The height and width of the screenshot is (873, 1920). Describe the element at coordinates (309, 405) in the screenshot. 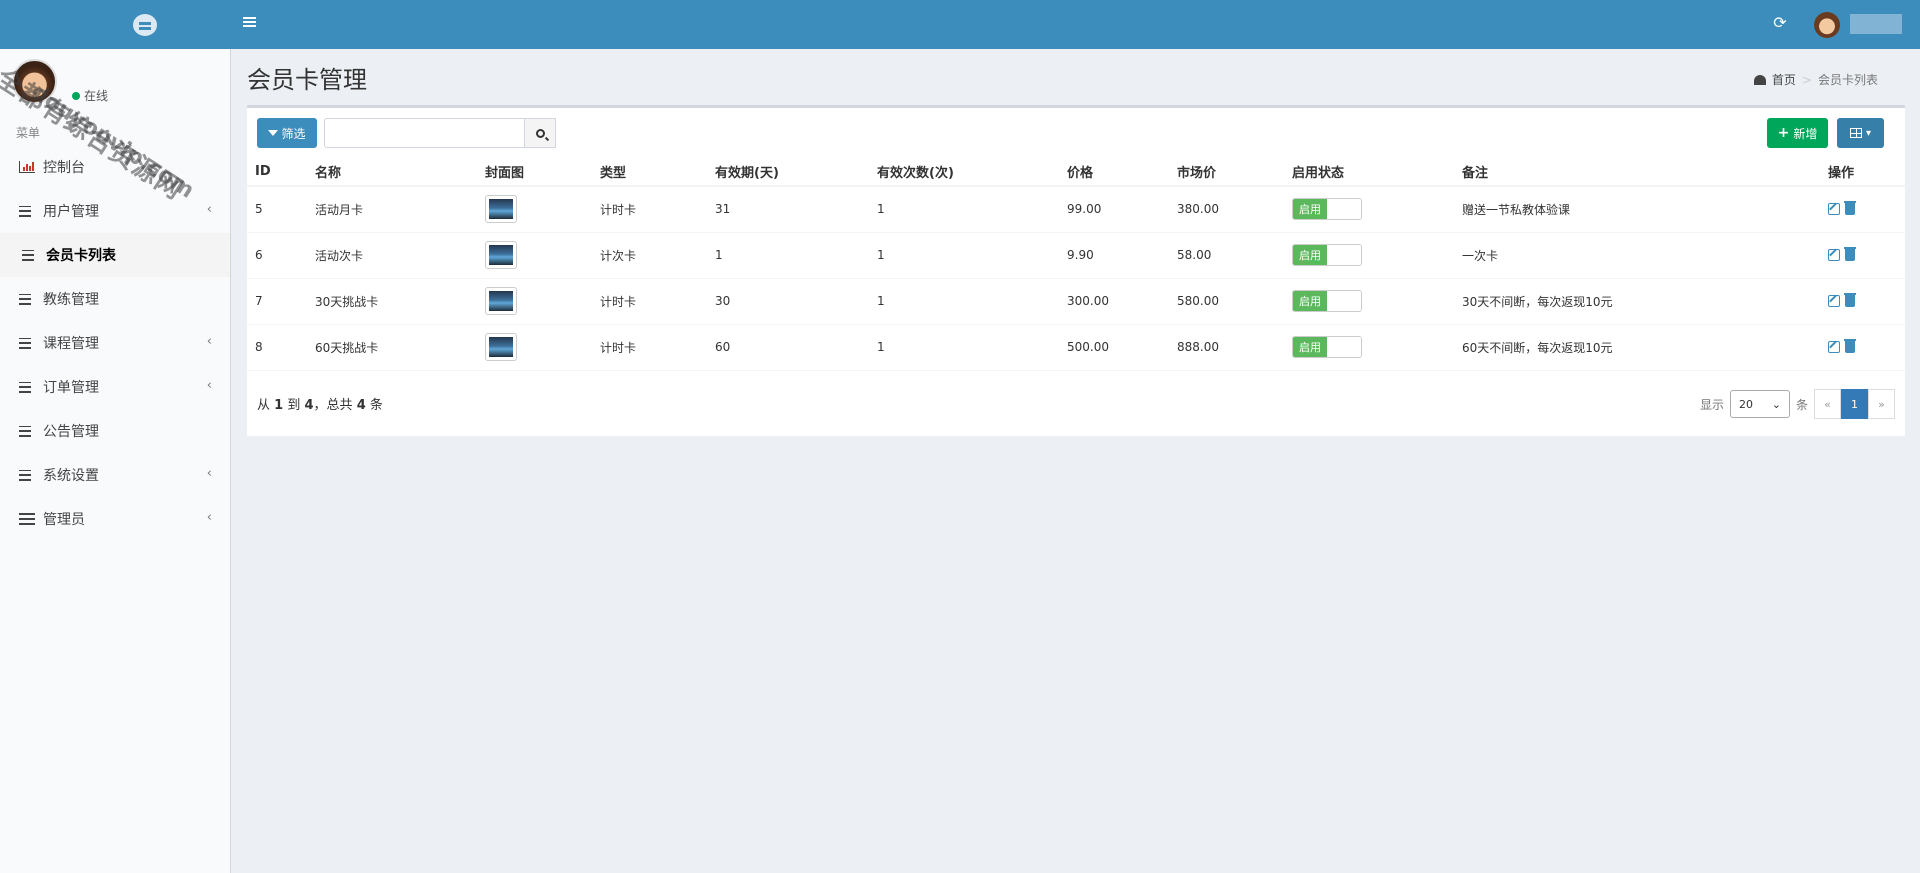

I see `pager-to: 4` at that location.